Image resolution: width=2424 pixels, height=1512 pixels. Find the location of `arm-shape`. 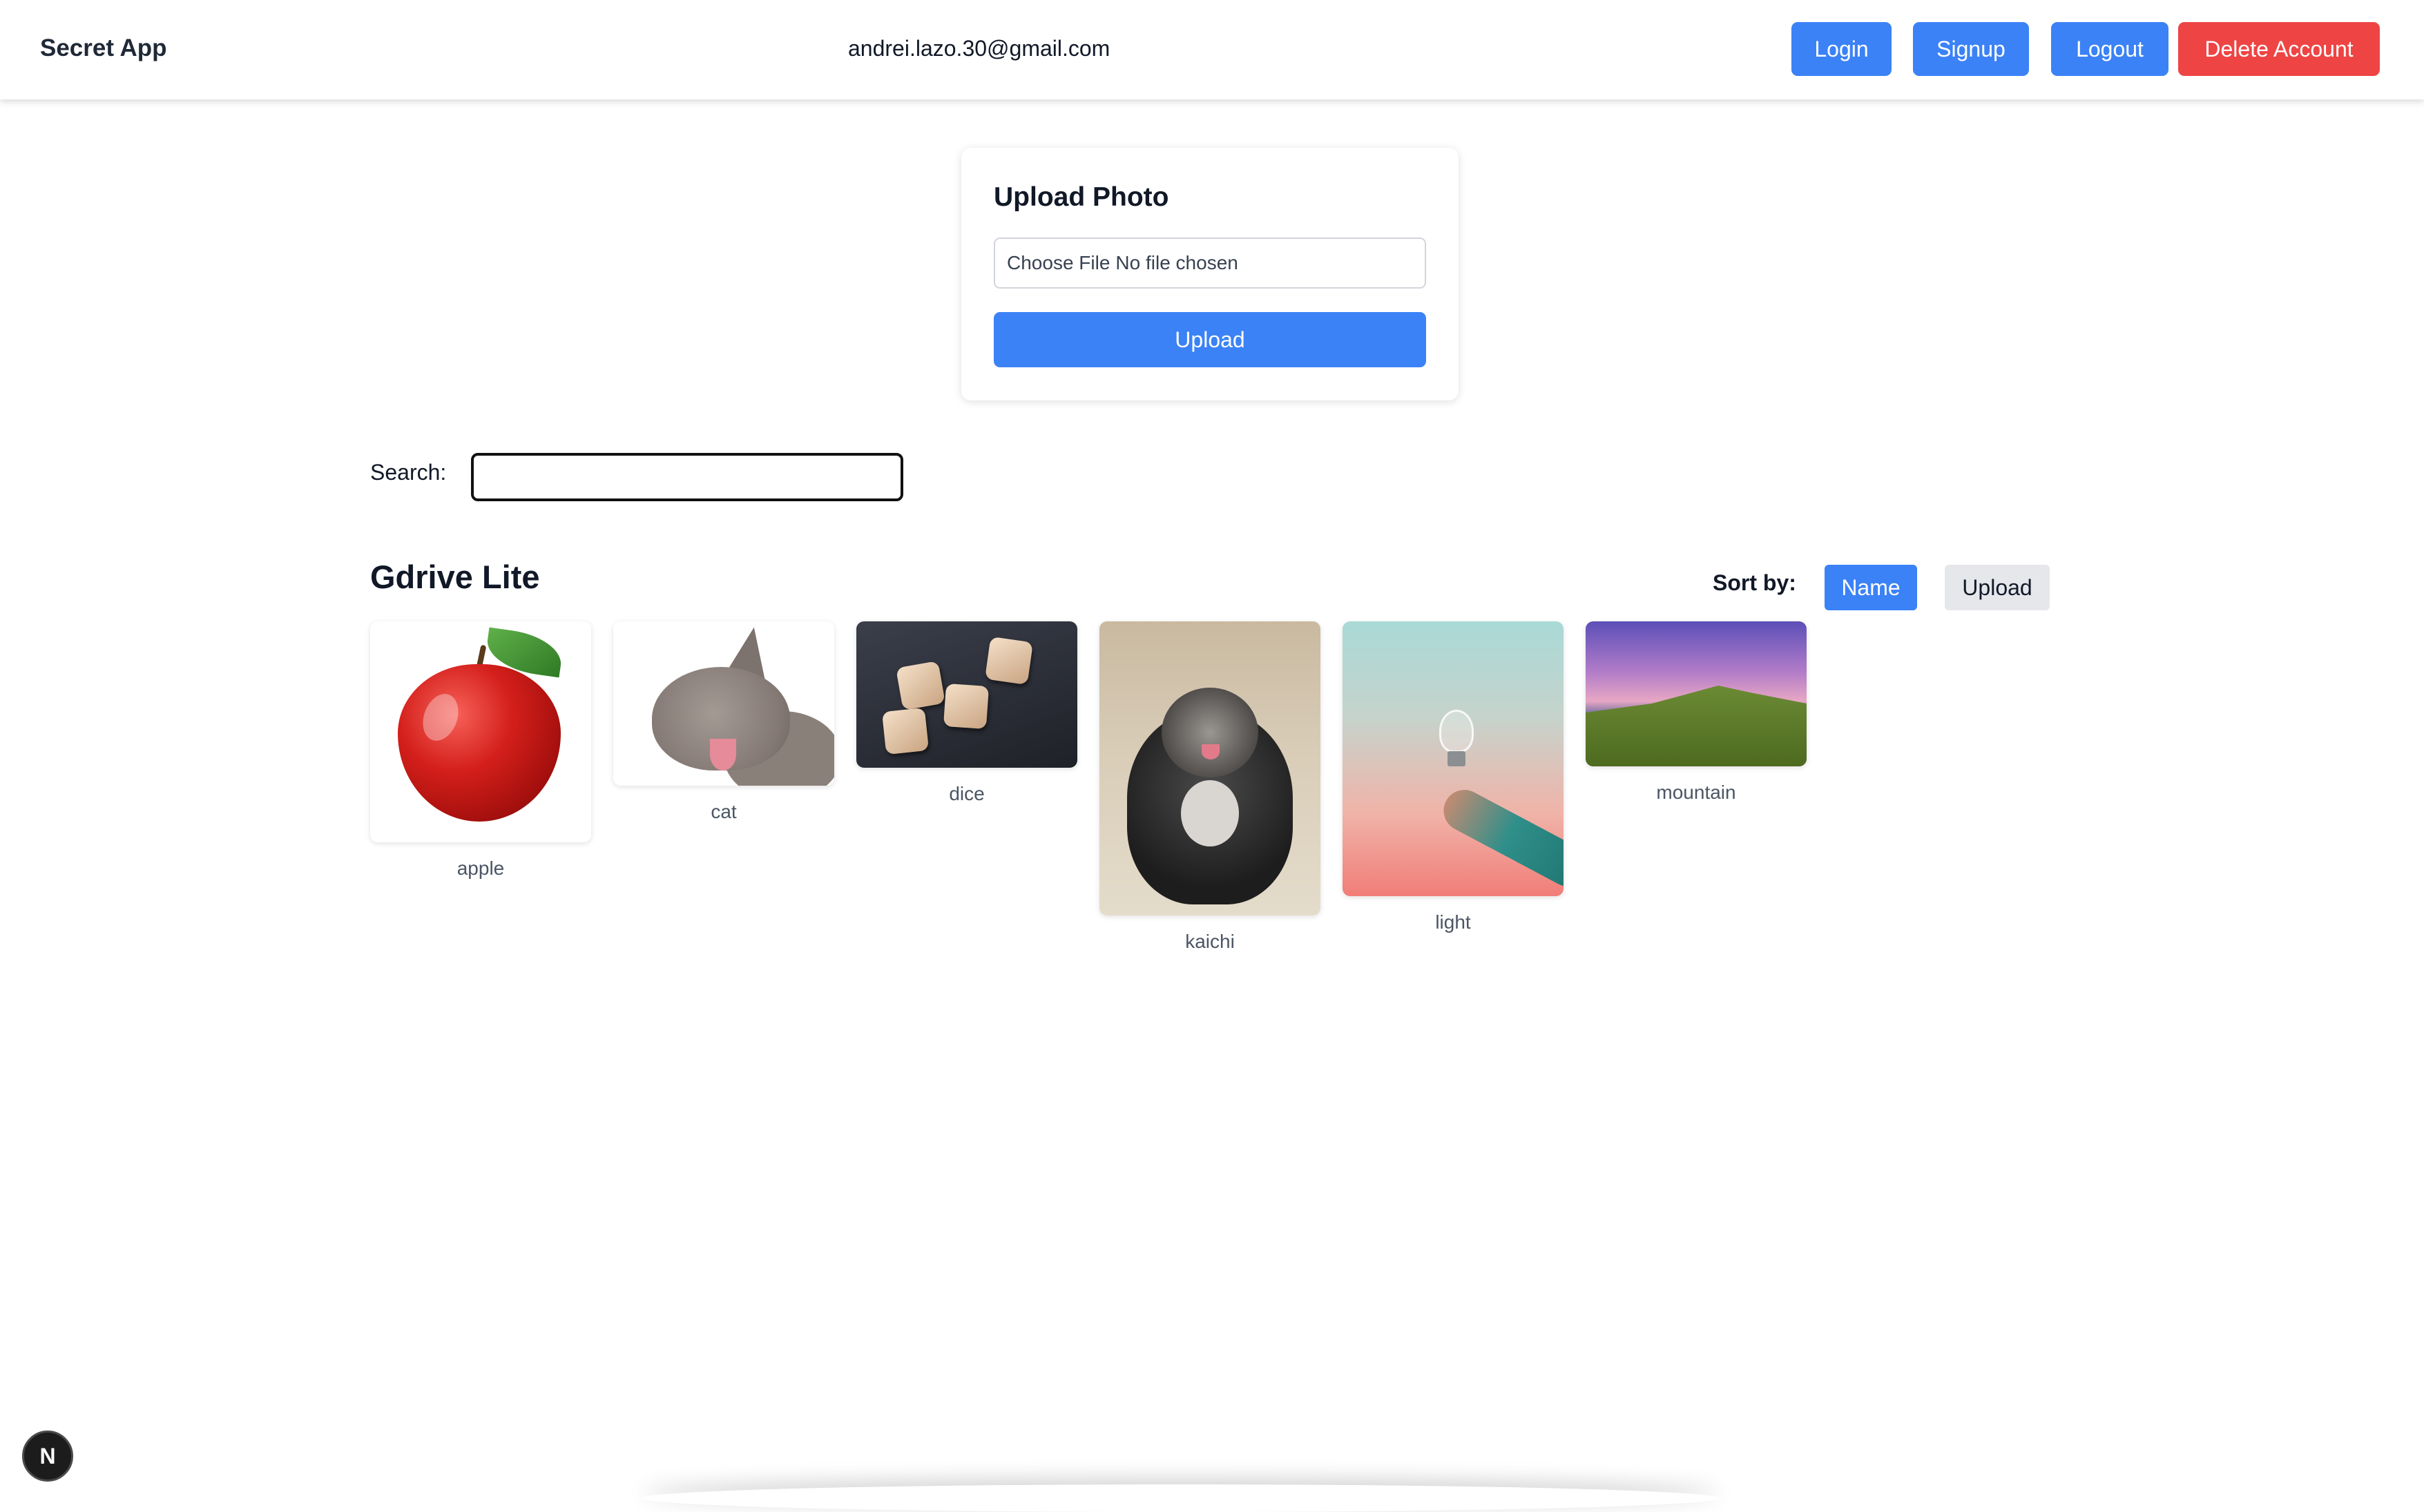

arm-shape is located at coordinates (1500, 838).